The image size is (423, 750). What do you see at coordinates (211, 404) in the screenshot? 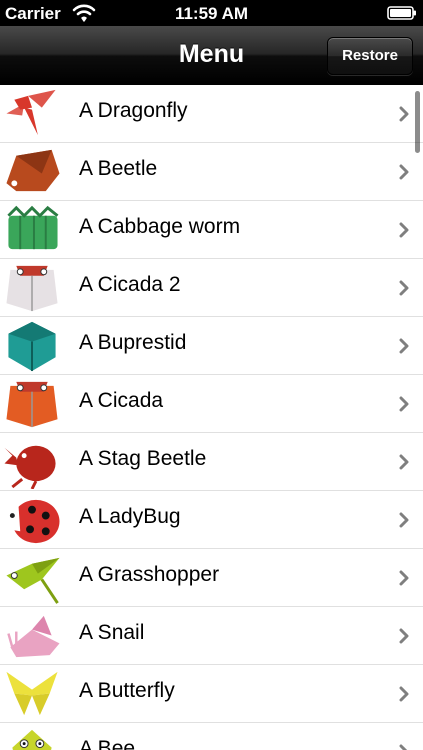
I see `list-item: A Cicada` at bounding box center [211, 404].